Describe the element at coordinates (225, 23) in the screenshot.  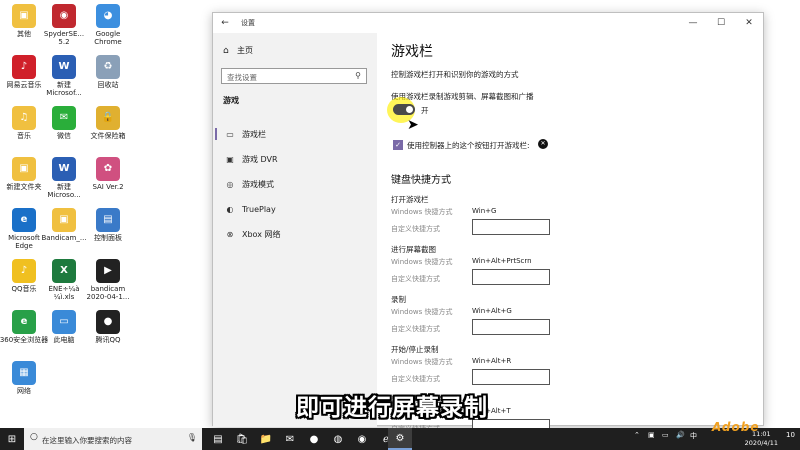
I see `back-arrow-icon: ←` at that location.